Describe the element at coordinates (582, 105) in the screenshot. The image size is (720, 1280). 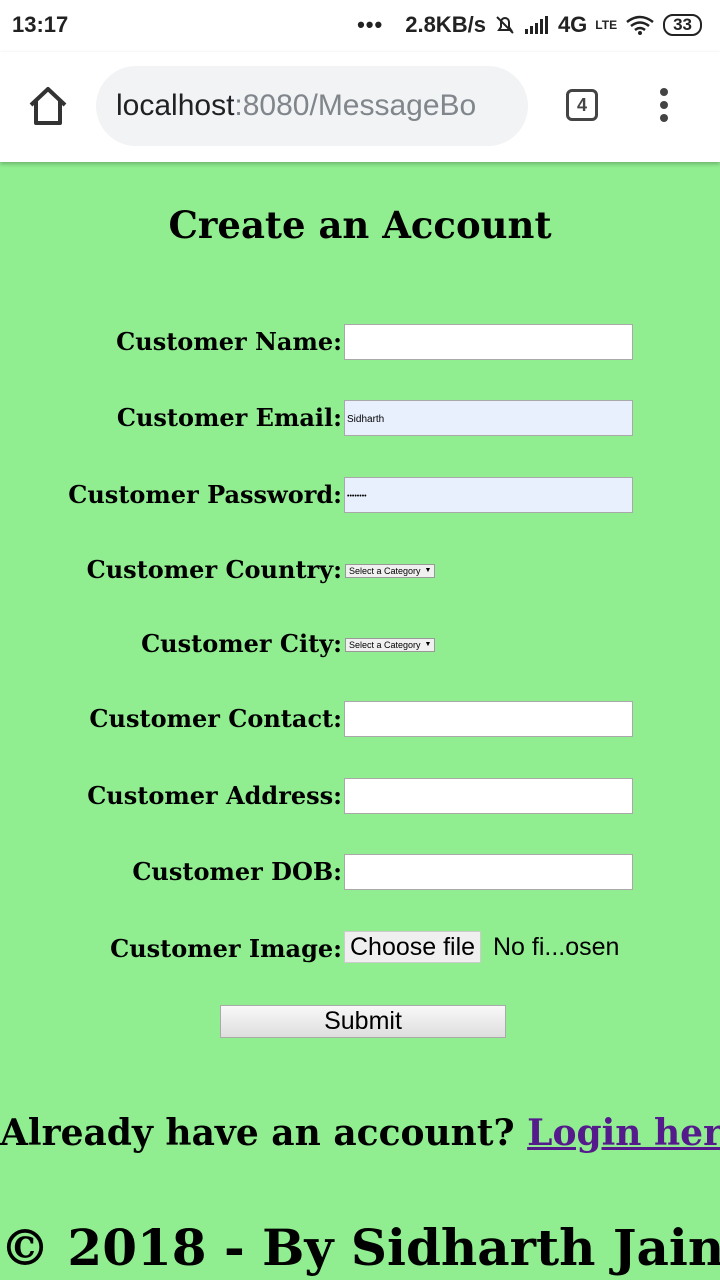
I see `tab-switcher-button: 4` at that location.